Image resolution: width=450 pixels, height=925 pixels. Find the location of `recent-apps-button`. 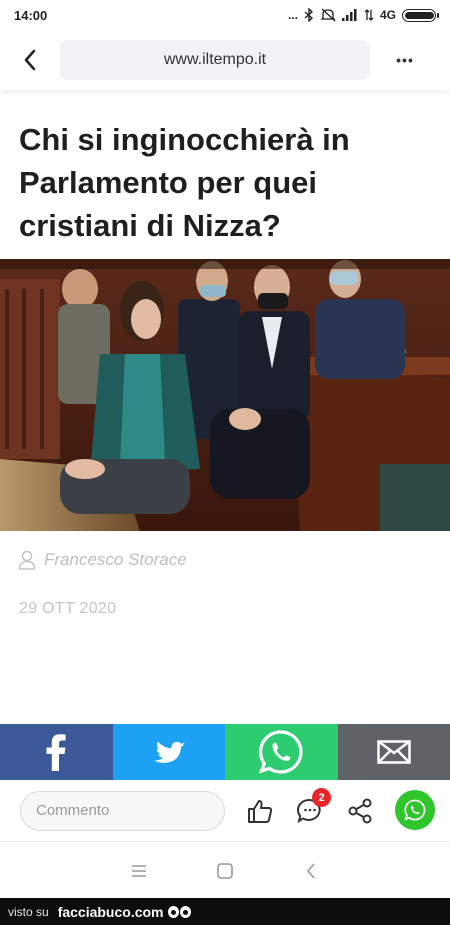

recent-apps-button is located at coordinates (139, 871).